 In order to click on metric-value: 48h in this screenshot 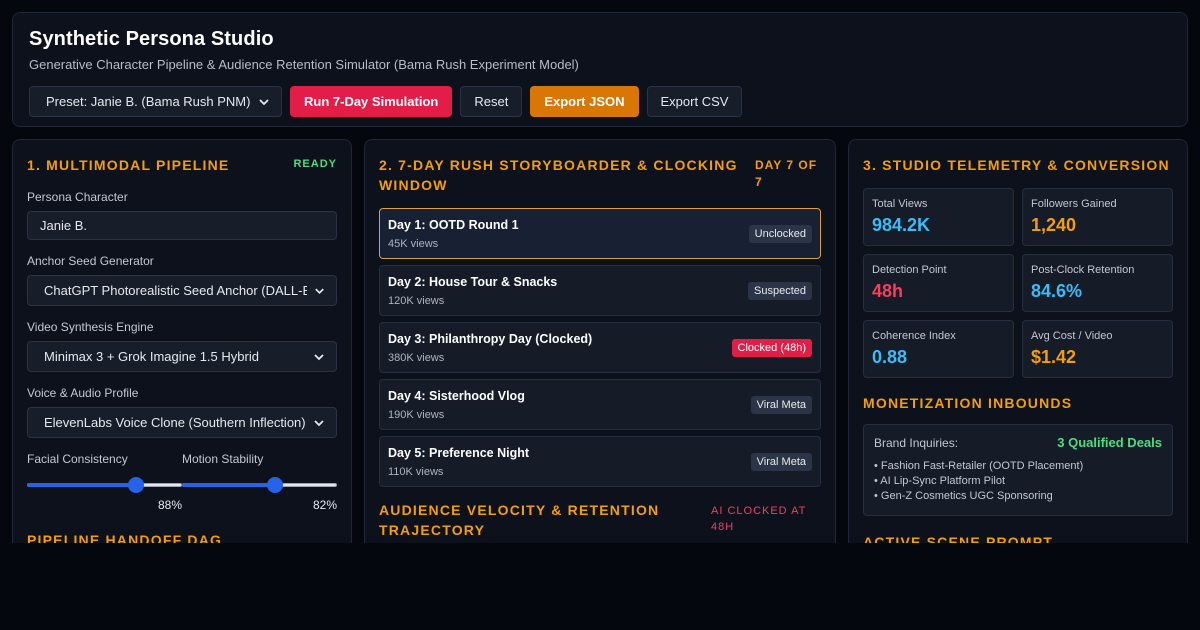, I will do `click(888, 291)`.